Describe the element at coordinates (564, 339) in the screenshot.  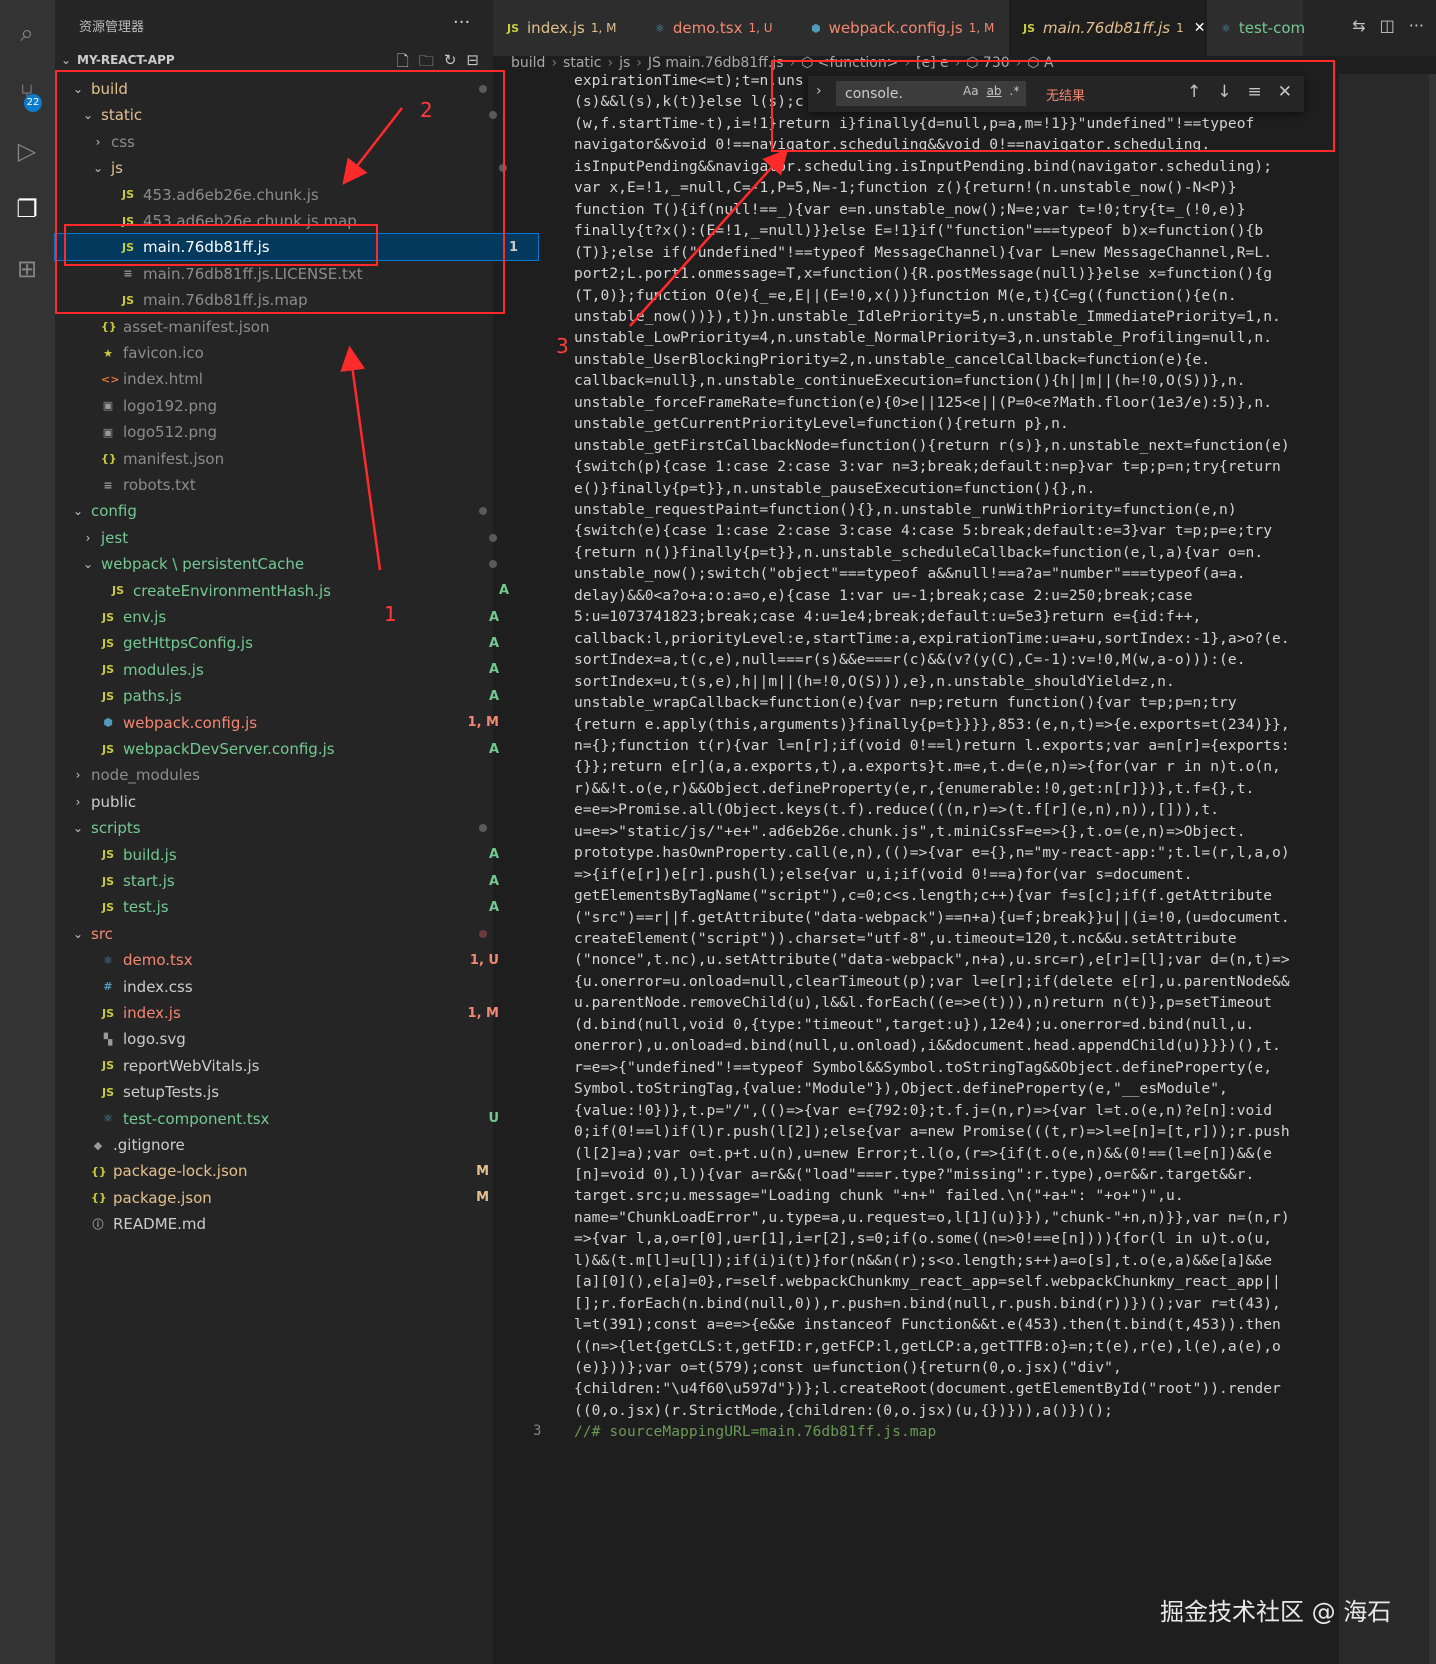
I see `annotation-arrows` at that location.